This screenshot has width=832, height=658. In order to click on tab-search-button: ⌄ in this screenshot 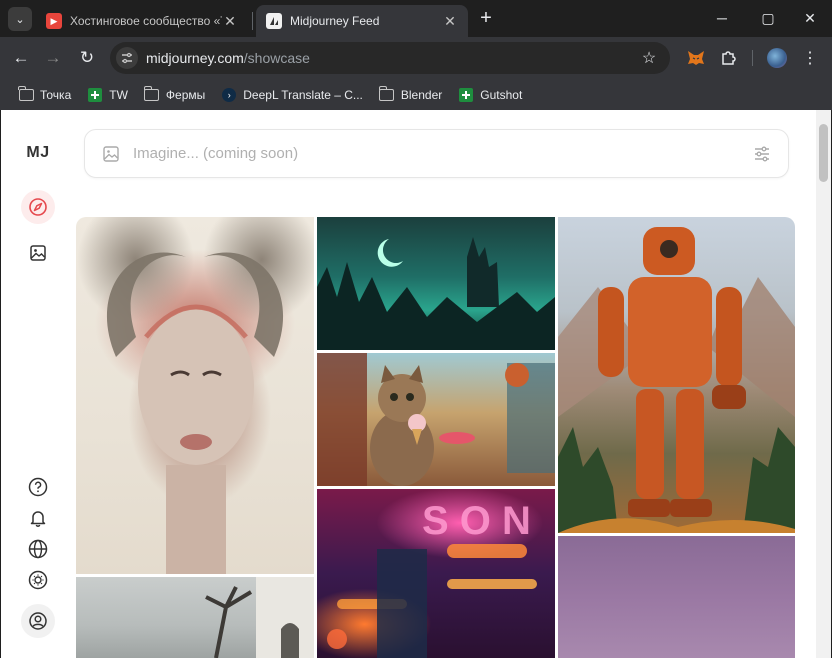, I will do `click(20, 19)`.